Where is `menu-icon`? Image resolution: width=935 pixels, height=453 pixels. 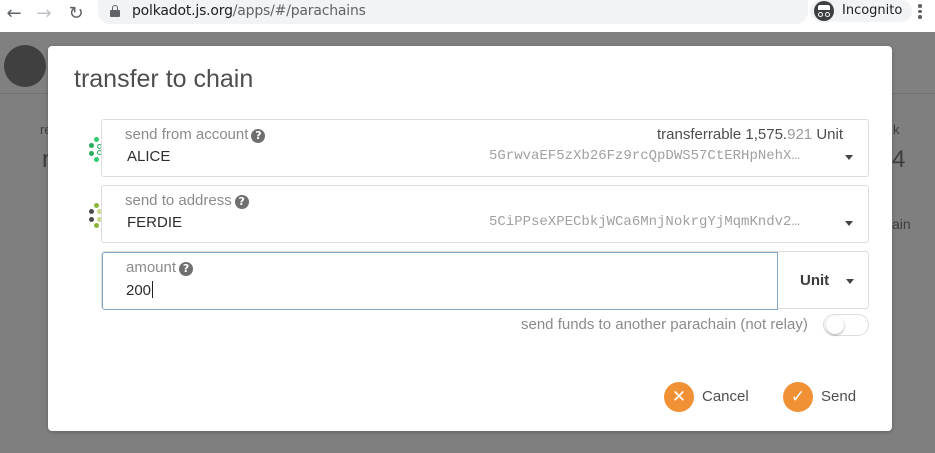
menu-icon is located at coordinates (920, 12).